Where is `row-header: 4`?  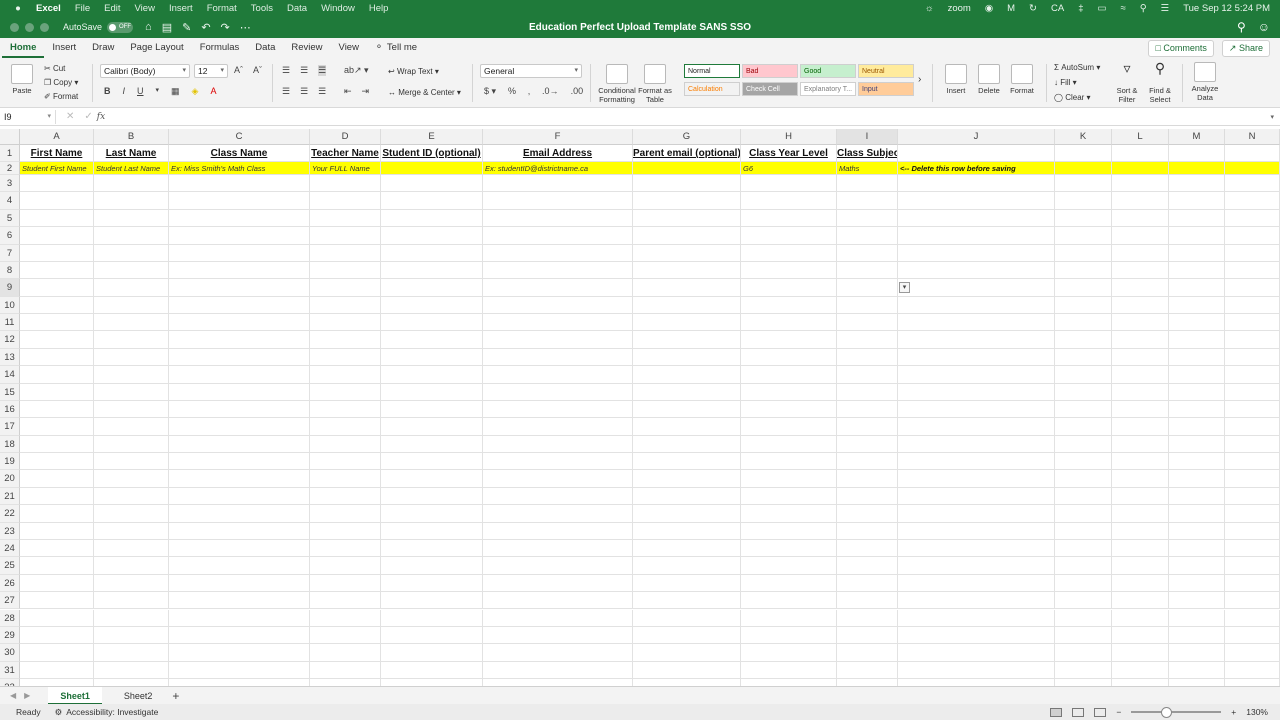 row-header: 4 is located at coordinates (10, 201).